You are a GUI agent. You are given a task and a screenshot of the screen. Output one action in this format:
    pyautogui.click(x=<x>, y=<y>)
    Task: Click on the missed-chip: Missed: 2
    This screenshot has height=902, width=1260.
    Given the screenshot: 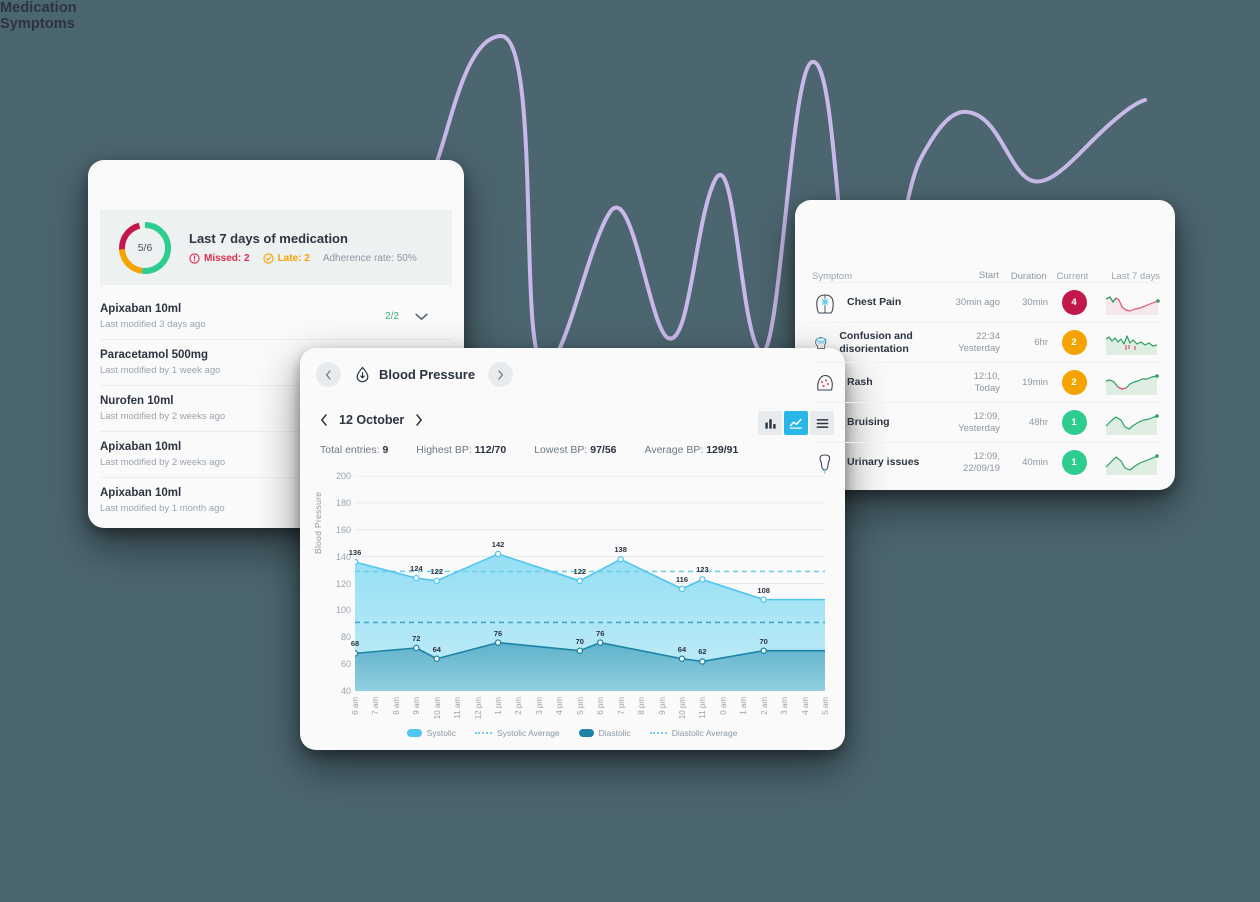 What is the action you would take?
    pyautogui.click(x=219, y=258)
    